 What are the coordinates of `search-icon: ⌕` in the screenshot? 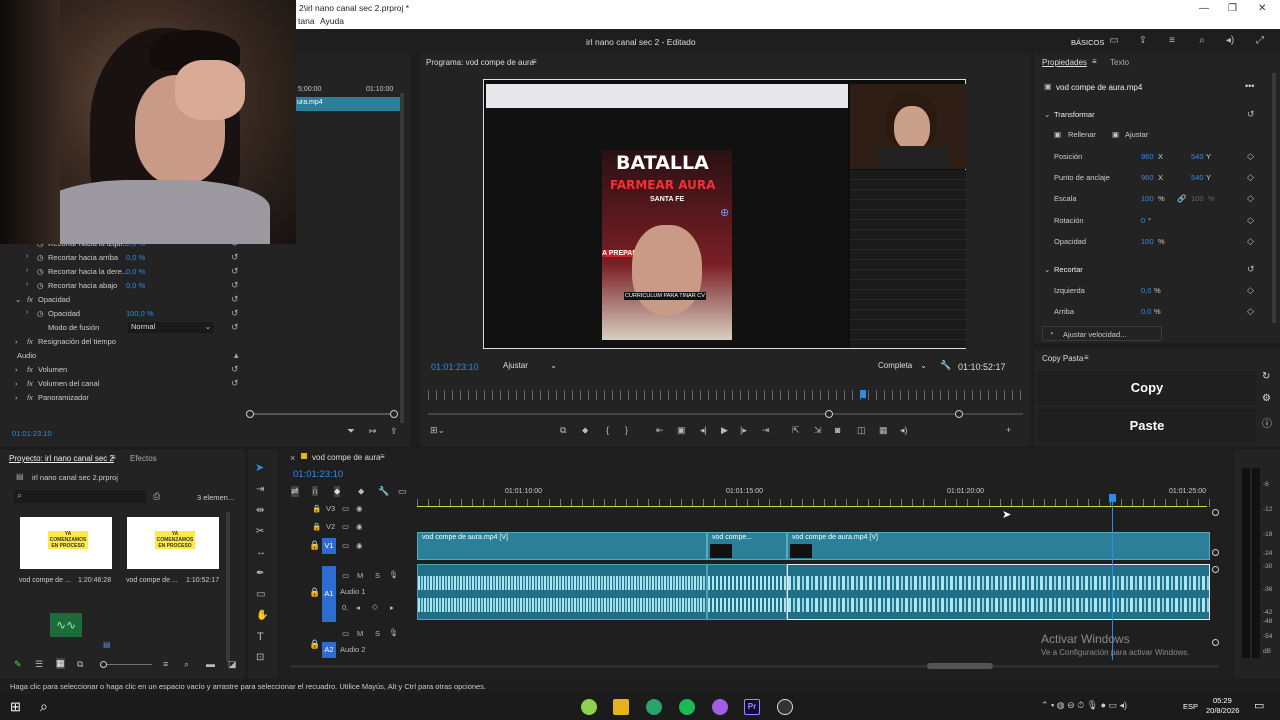 It's located at (1202, 41).